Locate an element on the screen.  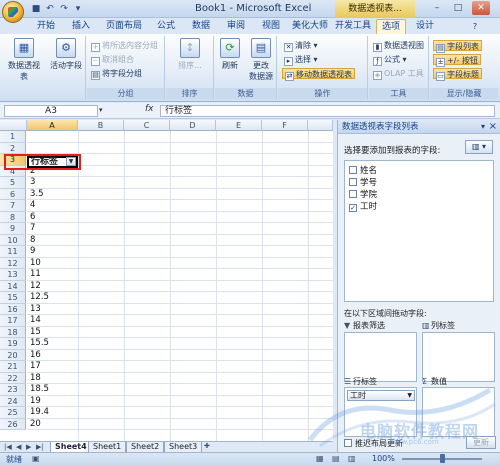
defer-layout-update: 推迟布局更新 is located at coordinates (373, 443).